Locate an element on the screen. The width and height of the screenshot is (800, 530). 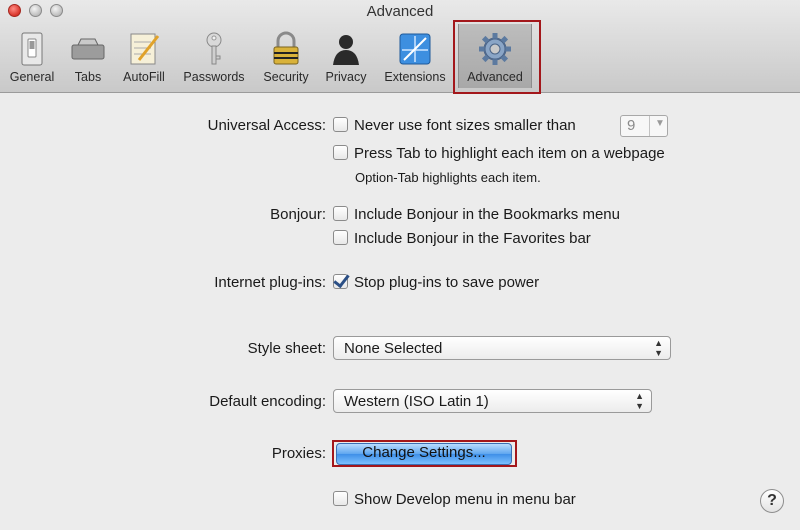
proxies-label: Proxies: is located at coordinates (298, 453).